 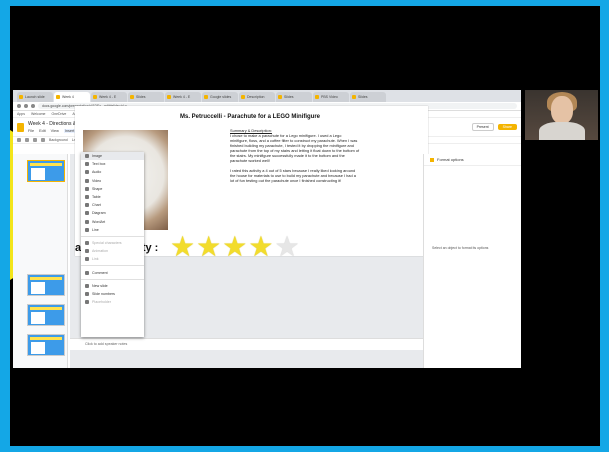 What do you see at coordinates (112, 259) in the screenshot?
I see `insert-menu-item: Link` at bounding box center [112, 259].